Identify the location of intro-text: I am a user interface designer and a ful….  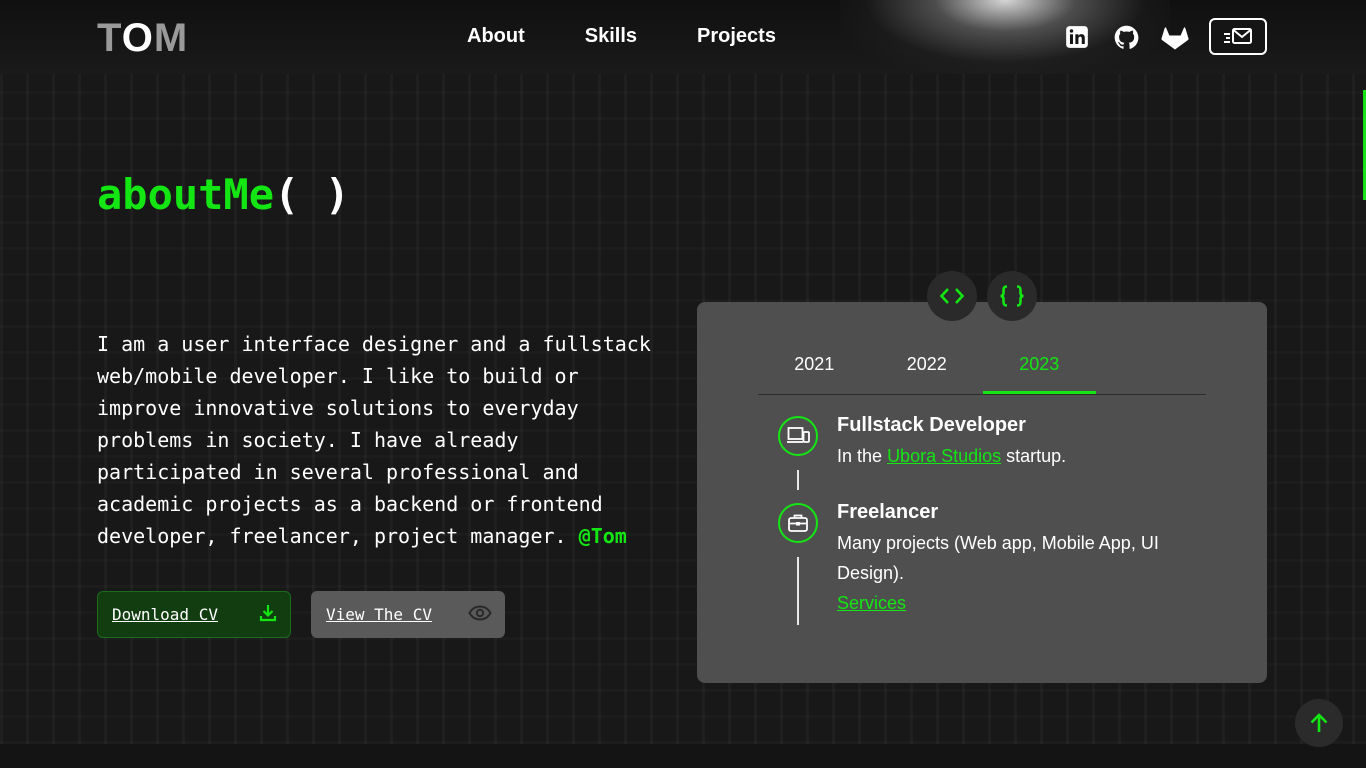
(374, 440).